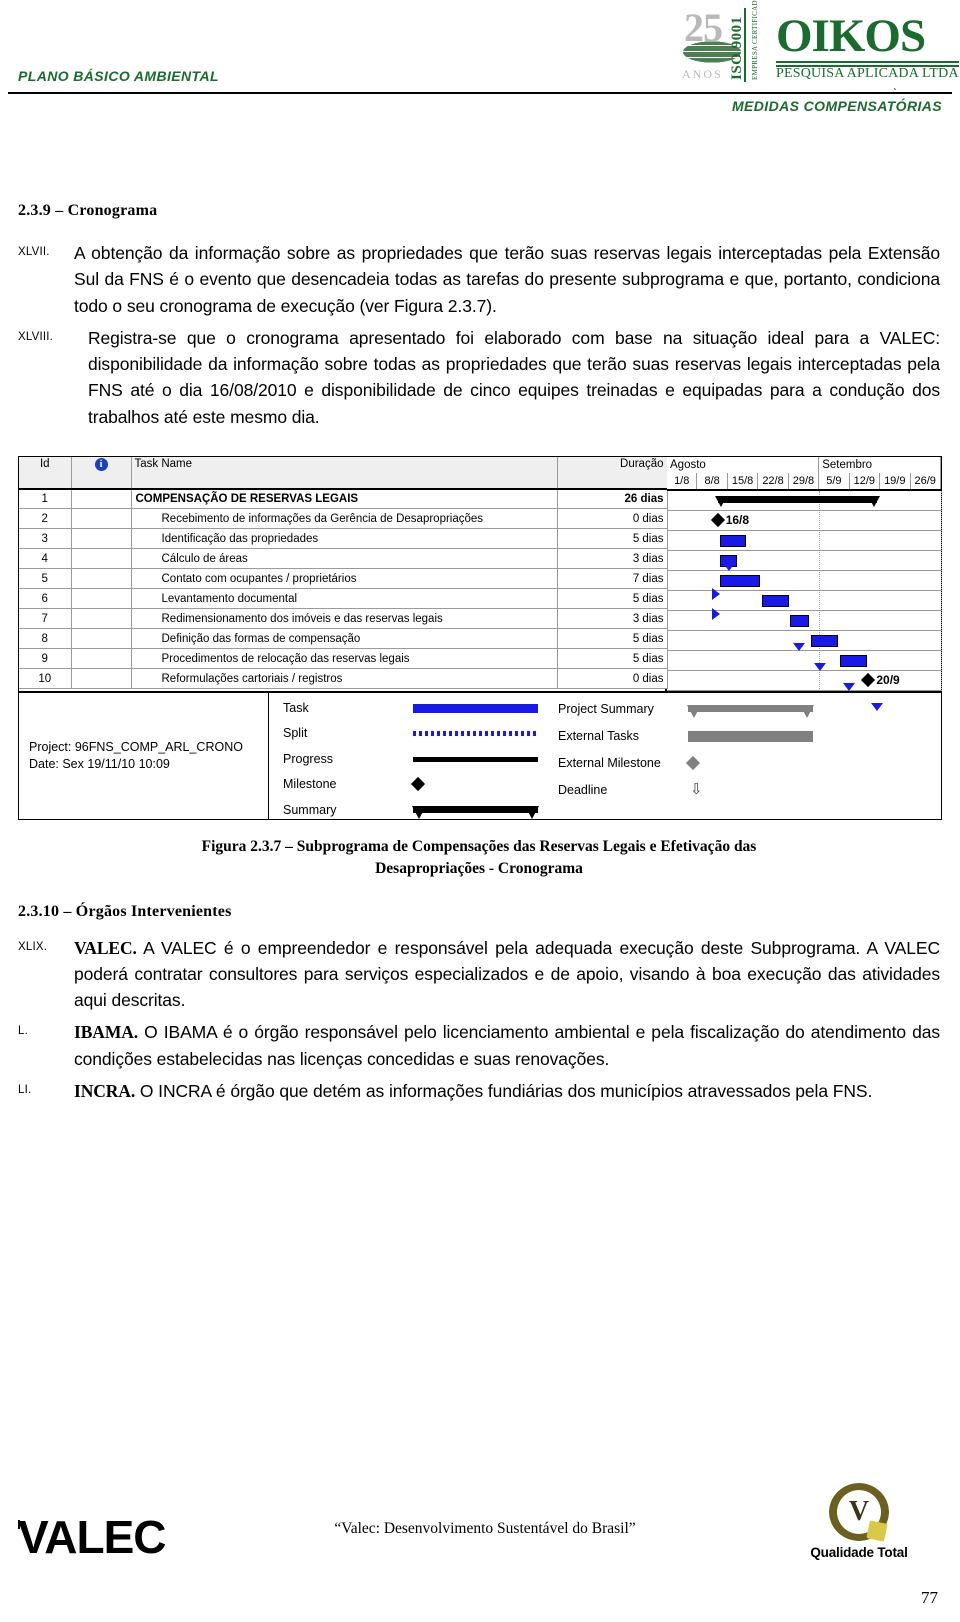 This screenshot has height=1622, width=960. I want to click on table-row: 3 Identificação das propriedades 5 dias, so click(343, 539).